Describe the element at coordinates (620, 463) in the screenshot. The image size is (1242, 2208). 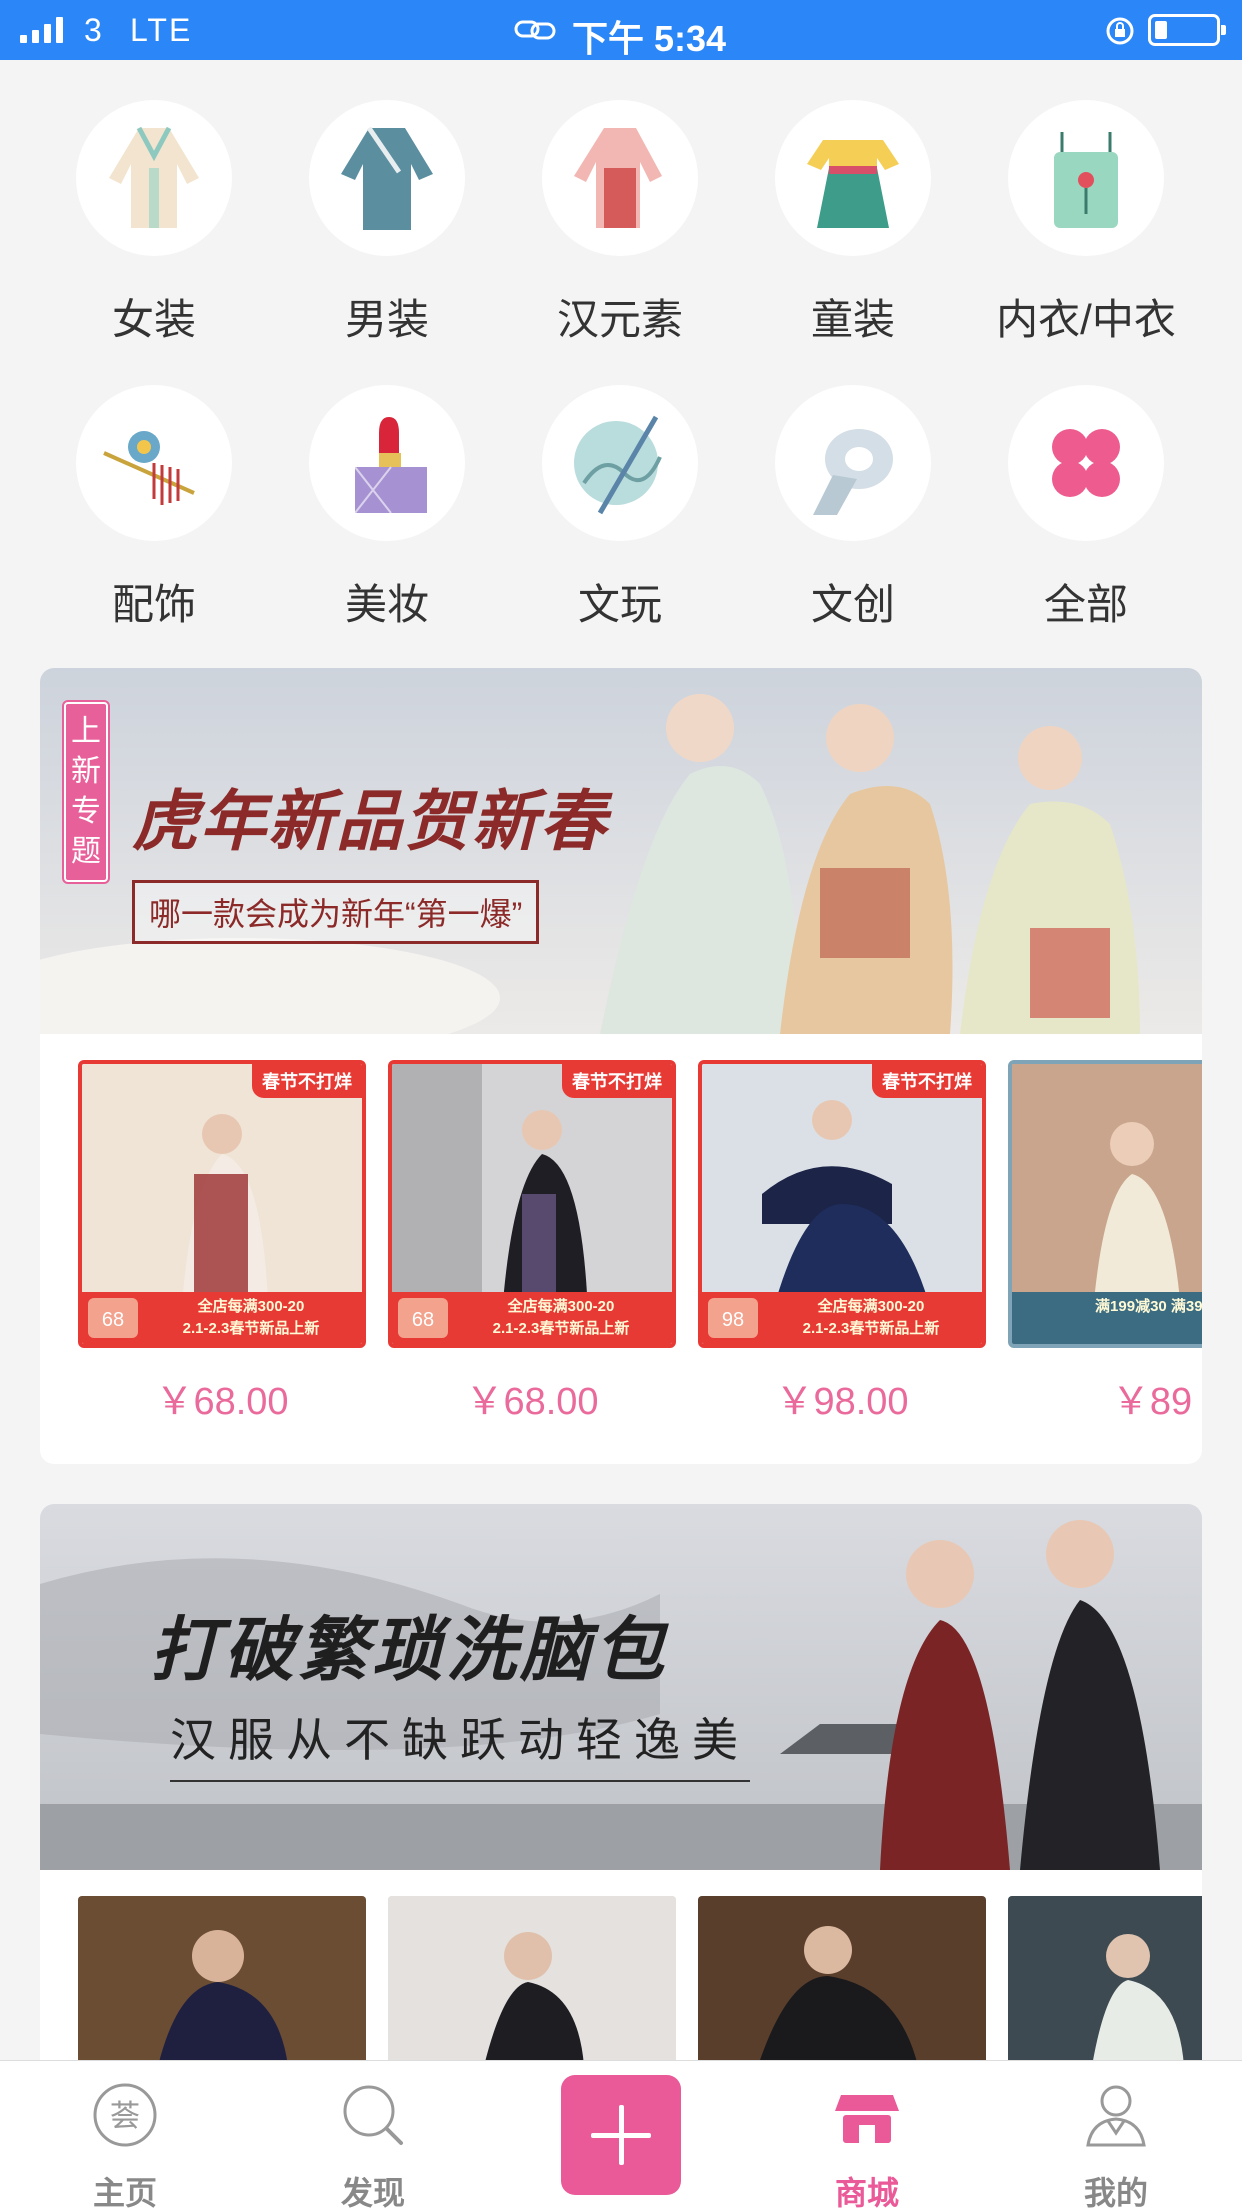
I see `fan-curio-icon` at that location.